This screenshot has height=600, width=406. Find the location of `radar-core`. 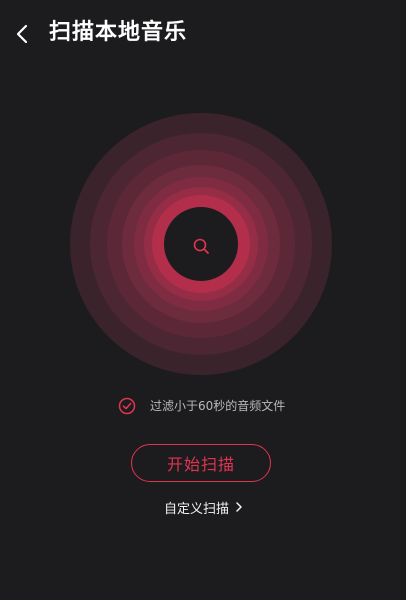

radar-core is located at coordinates (201, 244).